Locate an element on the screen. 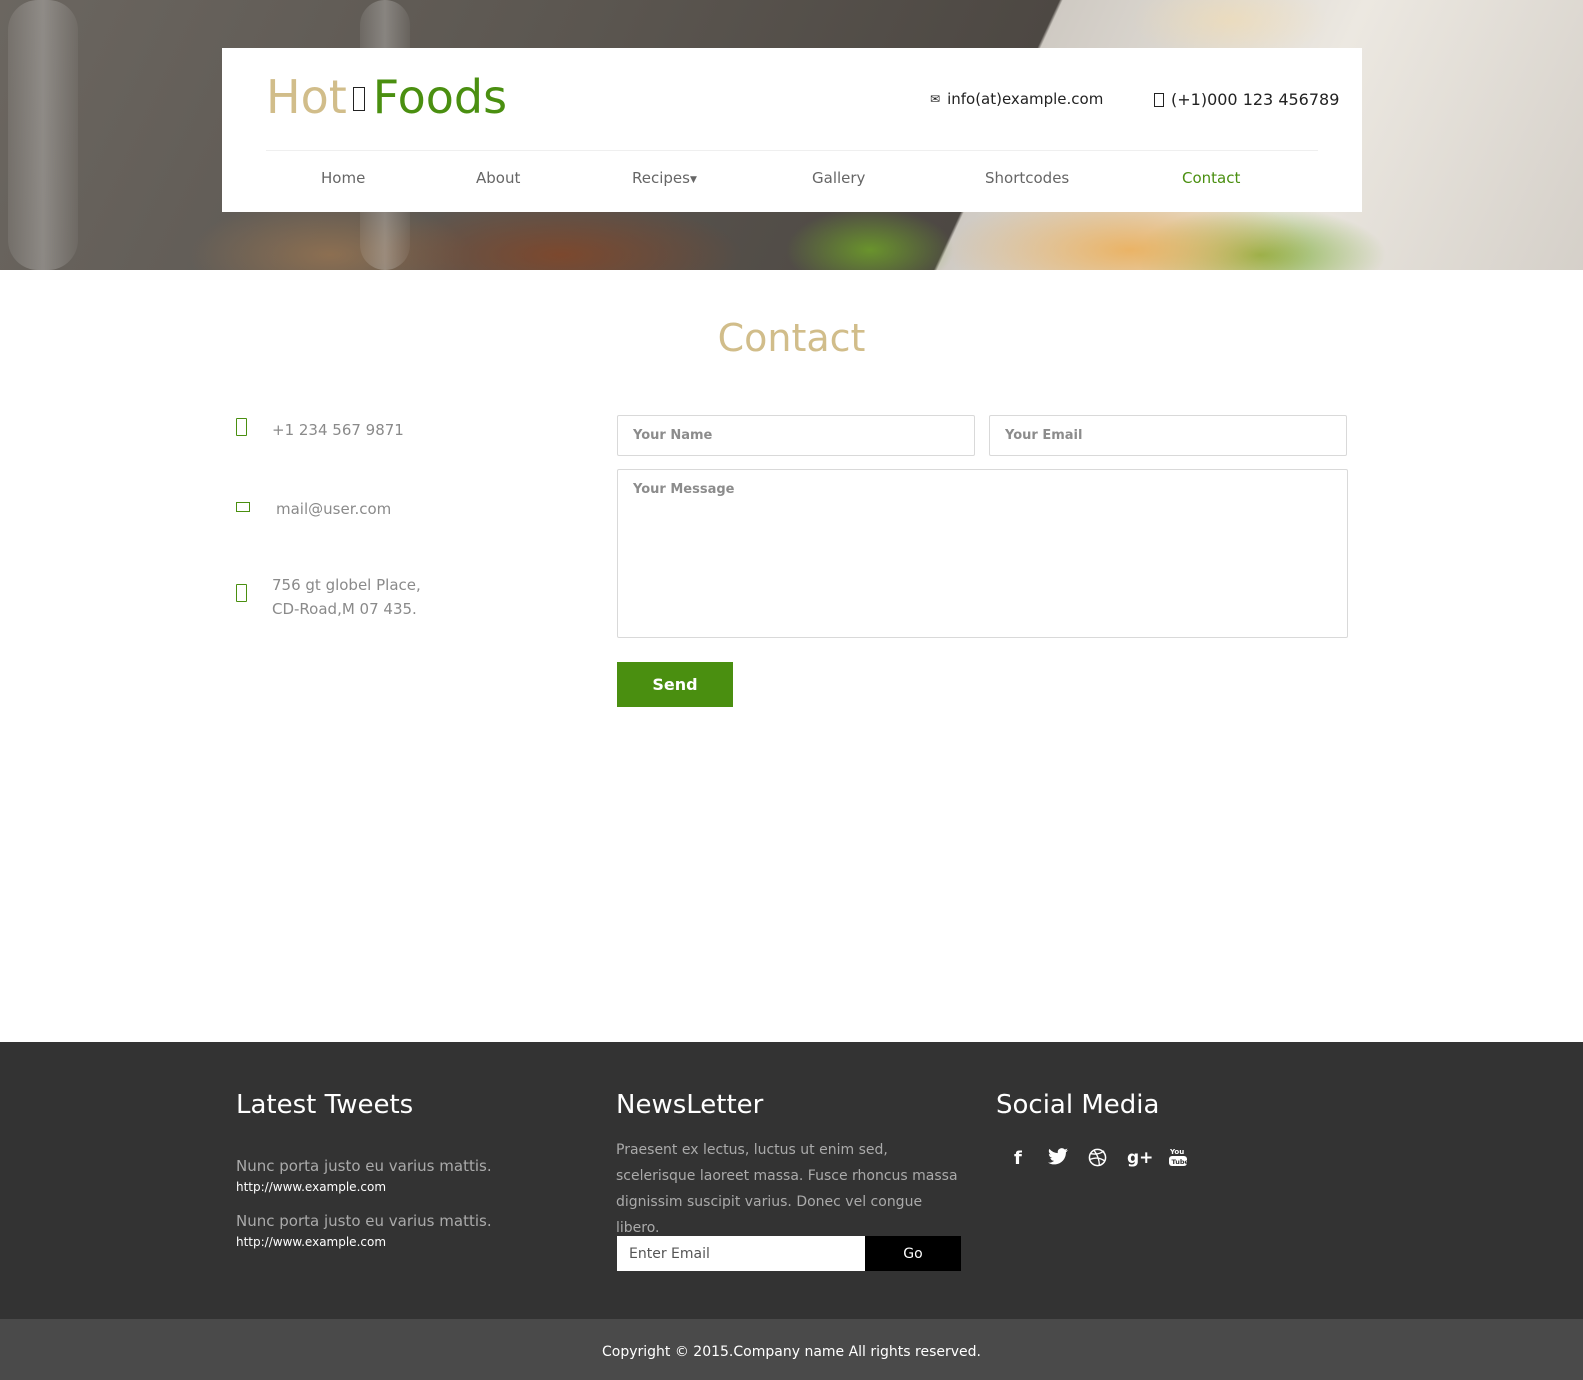  newsletter-heading: NewsLetter is located at coordinates (690, 1105).